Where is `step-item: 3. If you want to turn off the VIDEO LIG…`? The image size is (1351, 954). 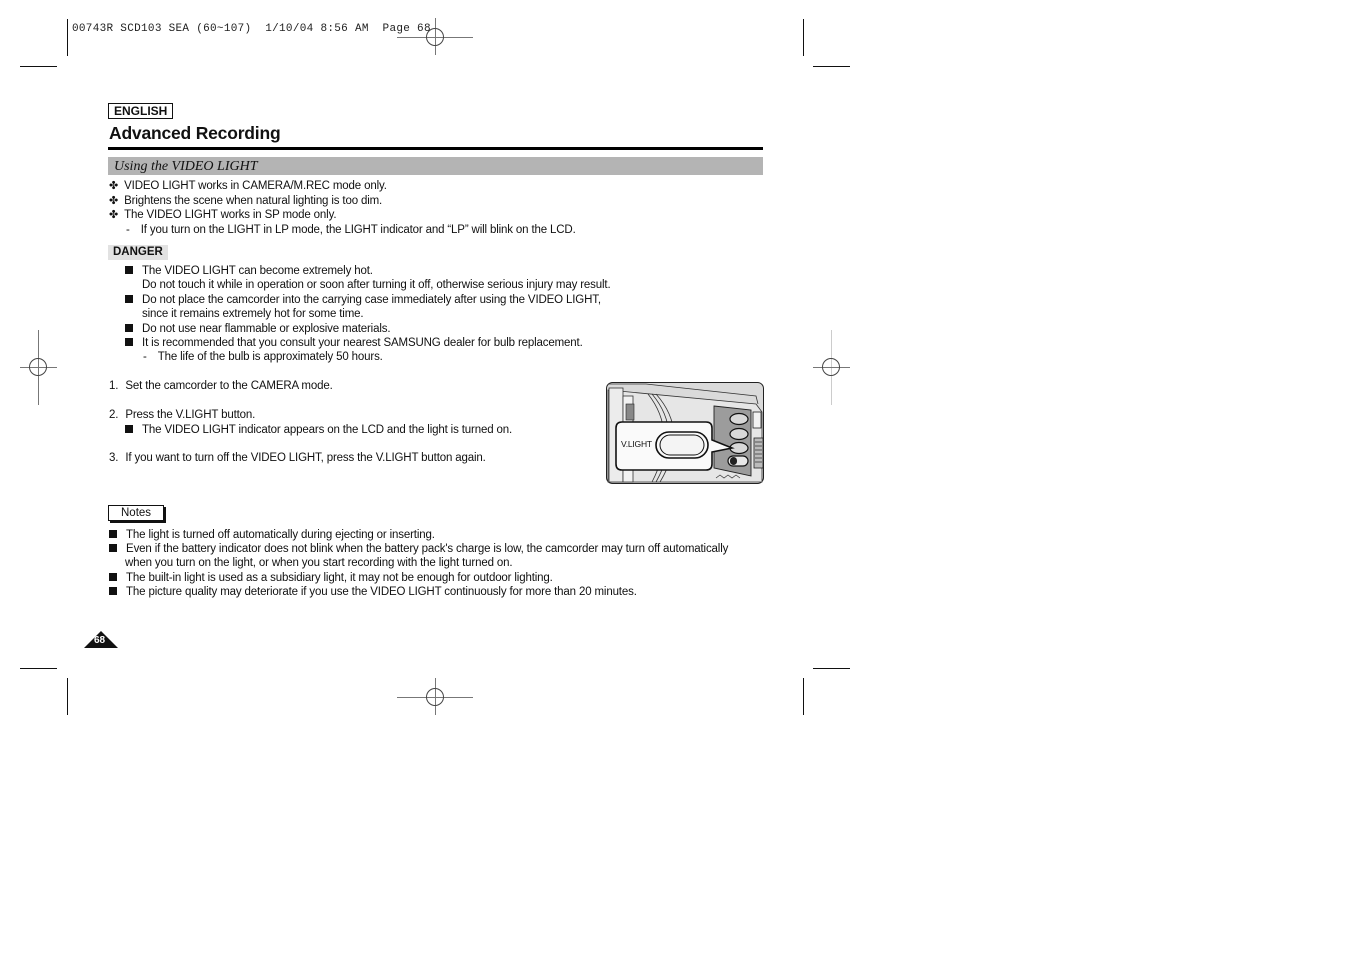
step-item: 3. If you want to turn off the VIDEO LIG… is located at coordinates (297, 458).